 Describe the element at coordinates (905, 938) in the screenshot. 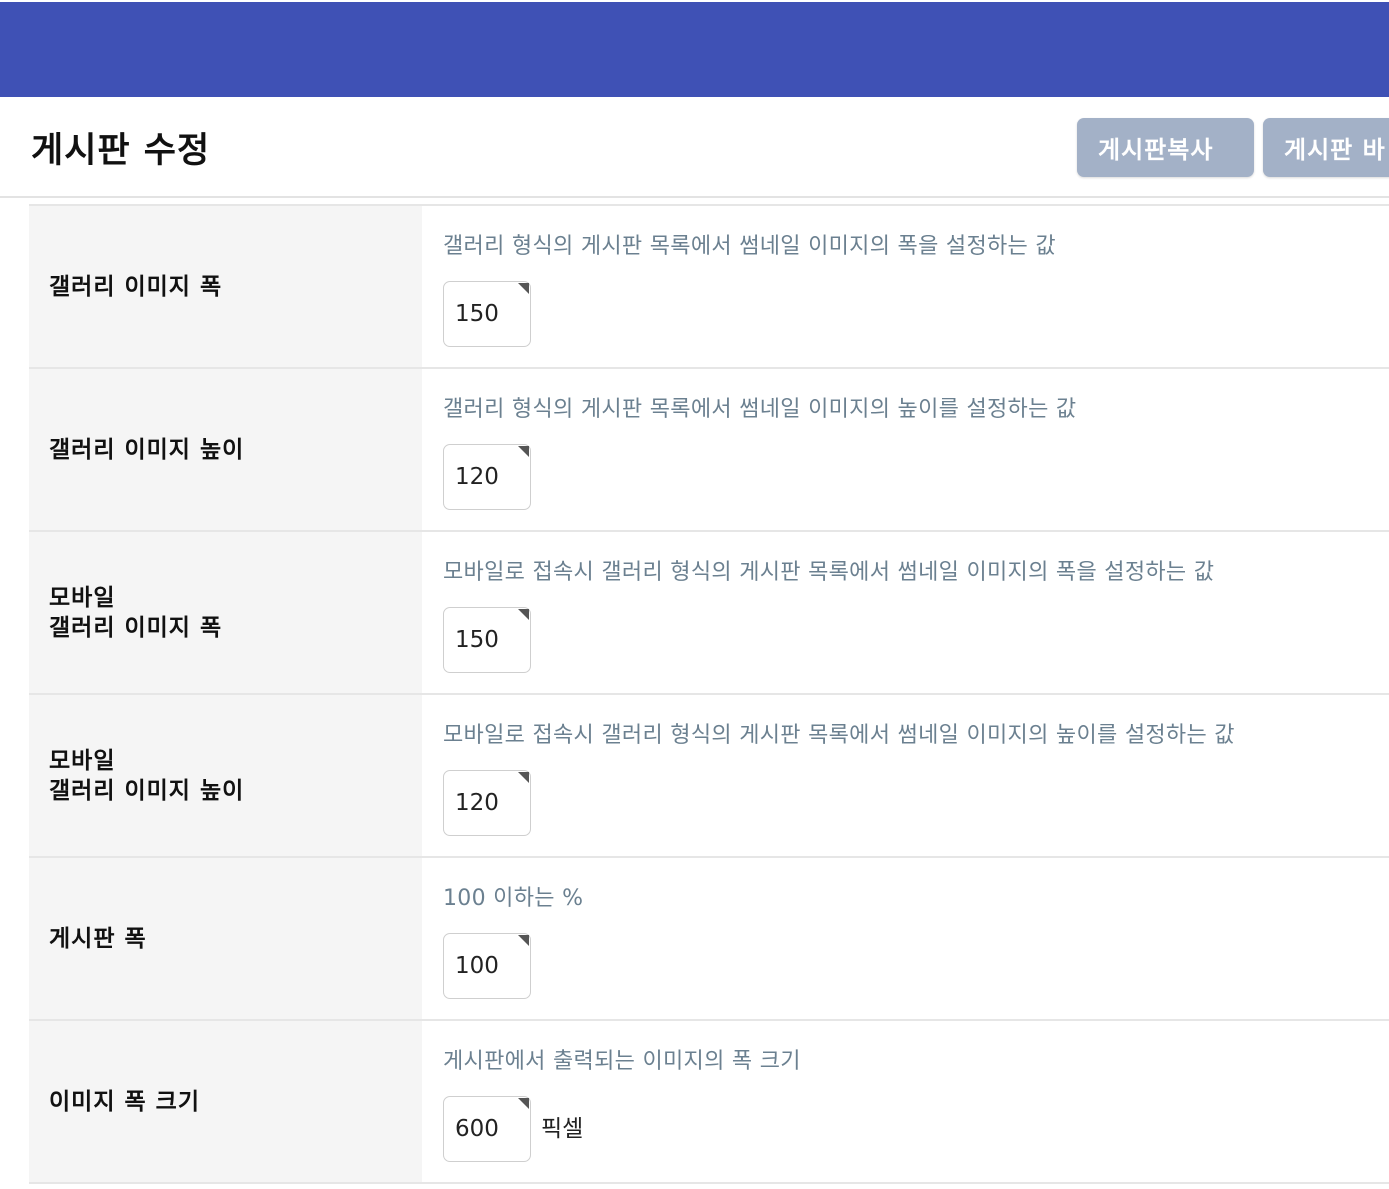

I see `setting-value-cell: 100 이하는 %` at that location.